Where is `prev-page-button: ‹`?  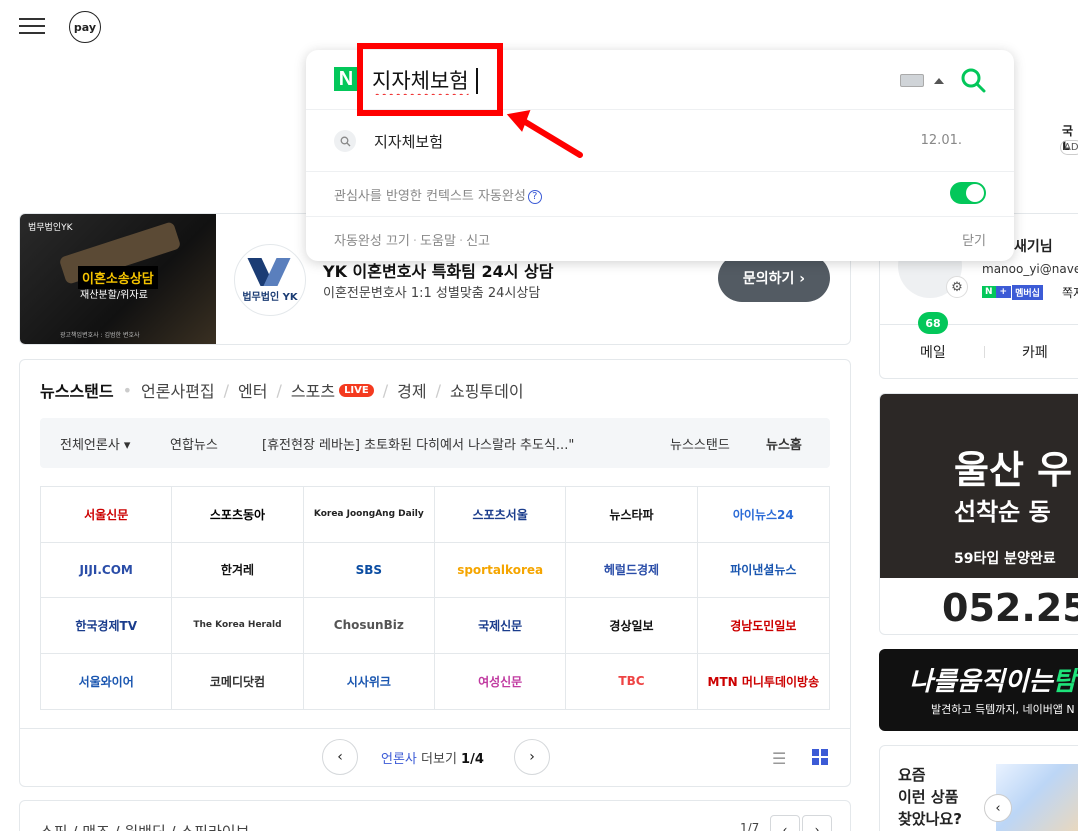
prev-page-button: ‹ is located at coordinates (340, 757).